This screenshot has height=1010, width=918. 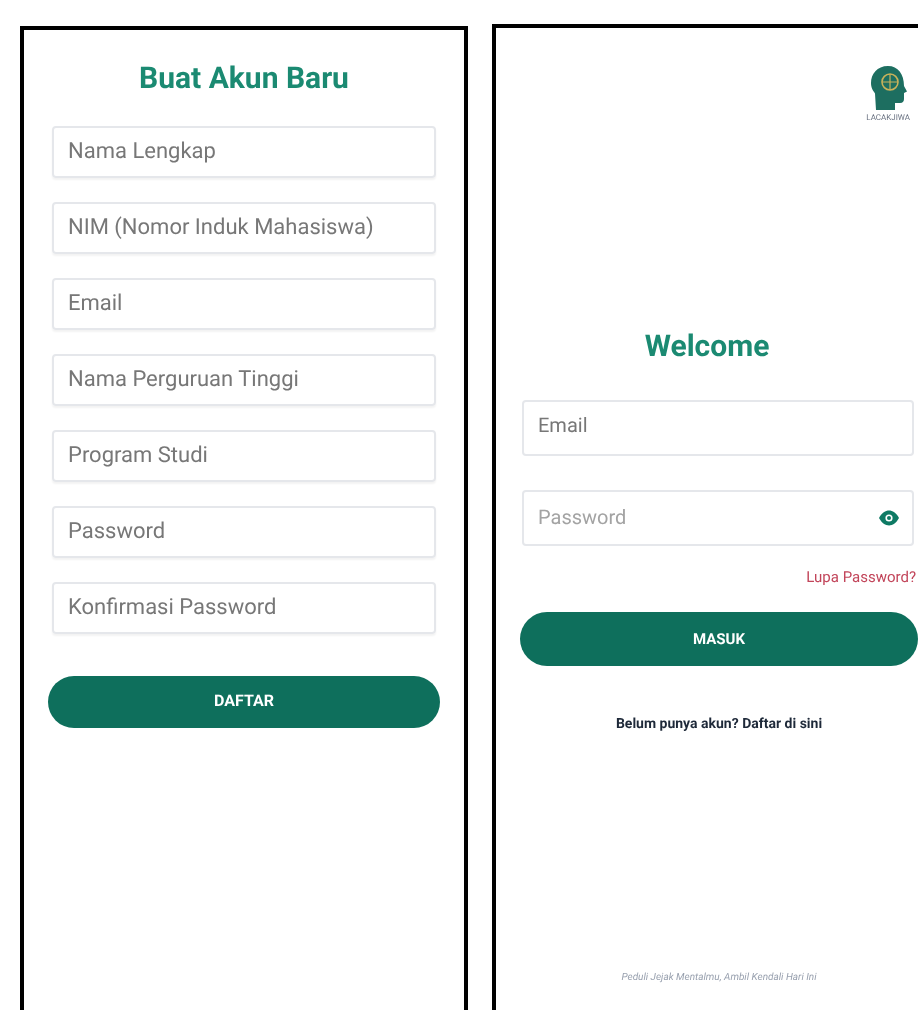 I want to click on text-field: Nama Lengkap, so click(x=244, y=151).